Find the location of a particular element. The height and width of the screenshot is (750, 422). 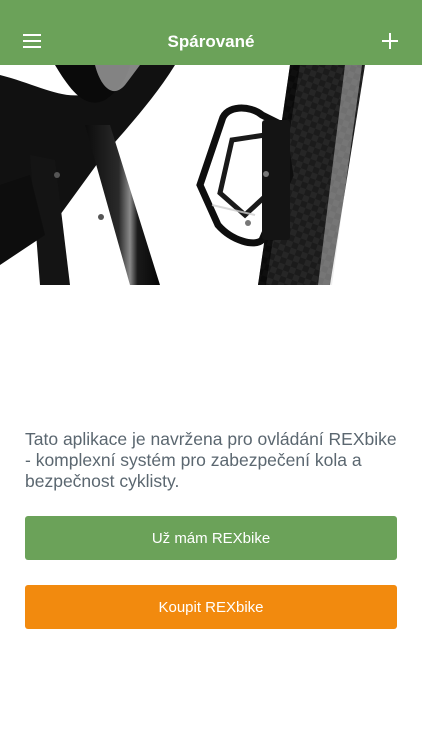

add-device-button is located at coordinates (390, 43).